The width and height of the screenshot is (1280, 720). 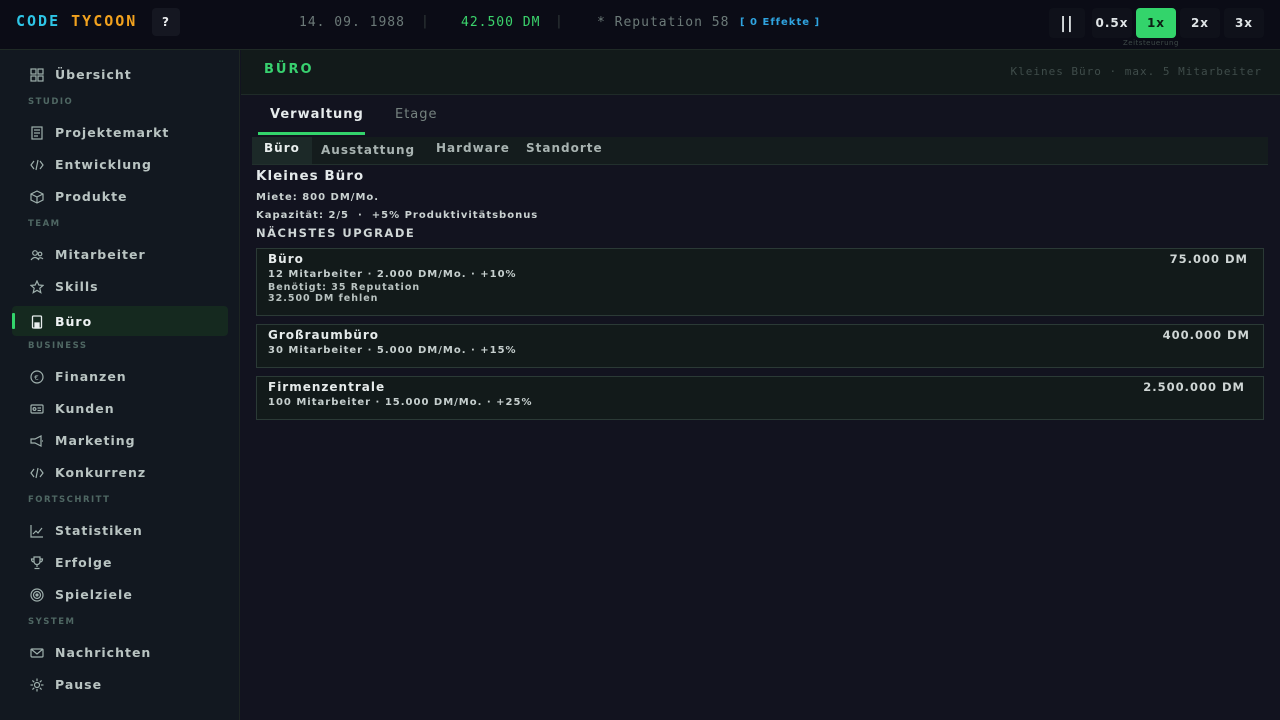 I want to click on subtab-buero: Büro, so click(x=282, y=150).